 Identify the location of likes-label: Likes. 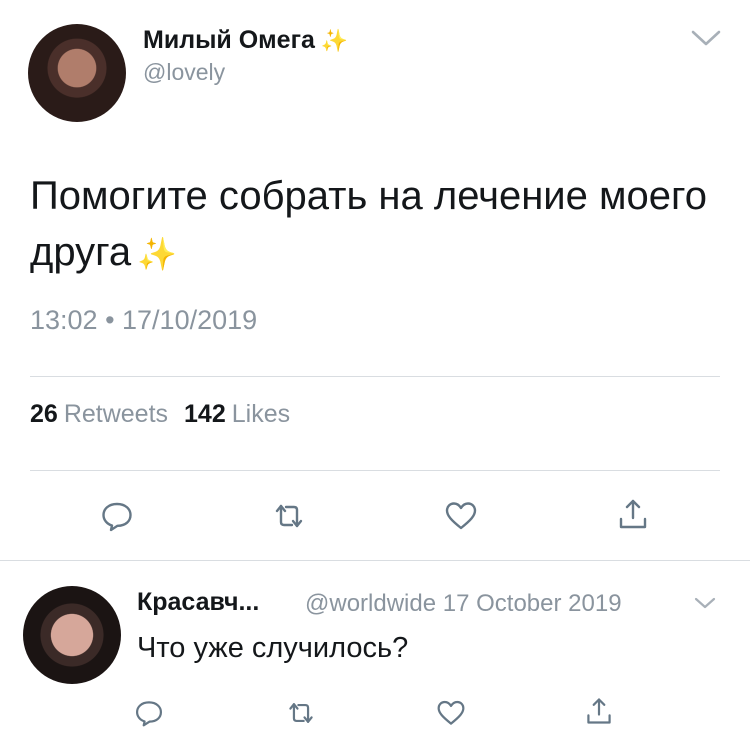
(261, 414).